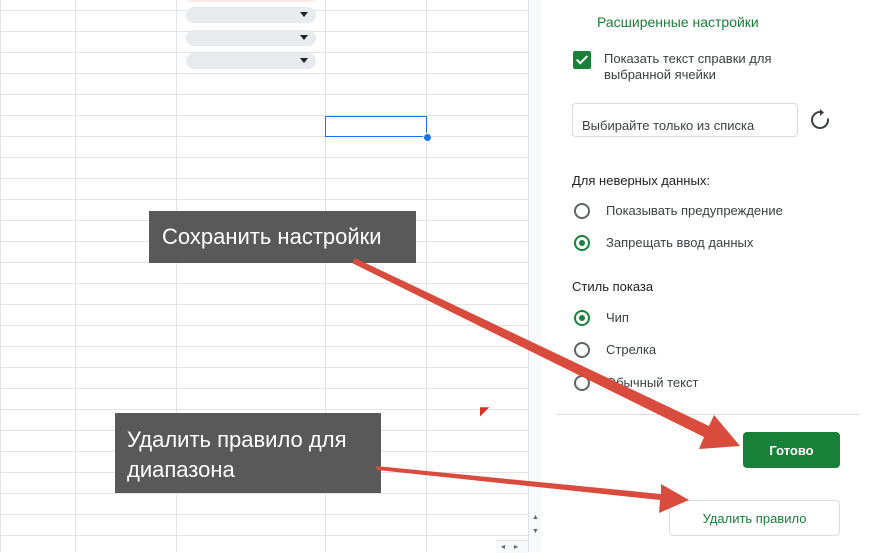 This screenshot has width=874, height=553. What do you see at coordinates (582, 243) in the screenshot?
I see `radio-reject-input` at bounding box center [582, 243].